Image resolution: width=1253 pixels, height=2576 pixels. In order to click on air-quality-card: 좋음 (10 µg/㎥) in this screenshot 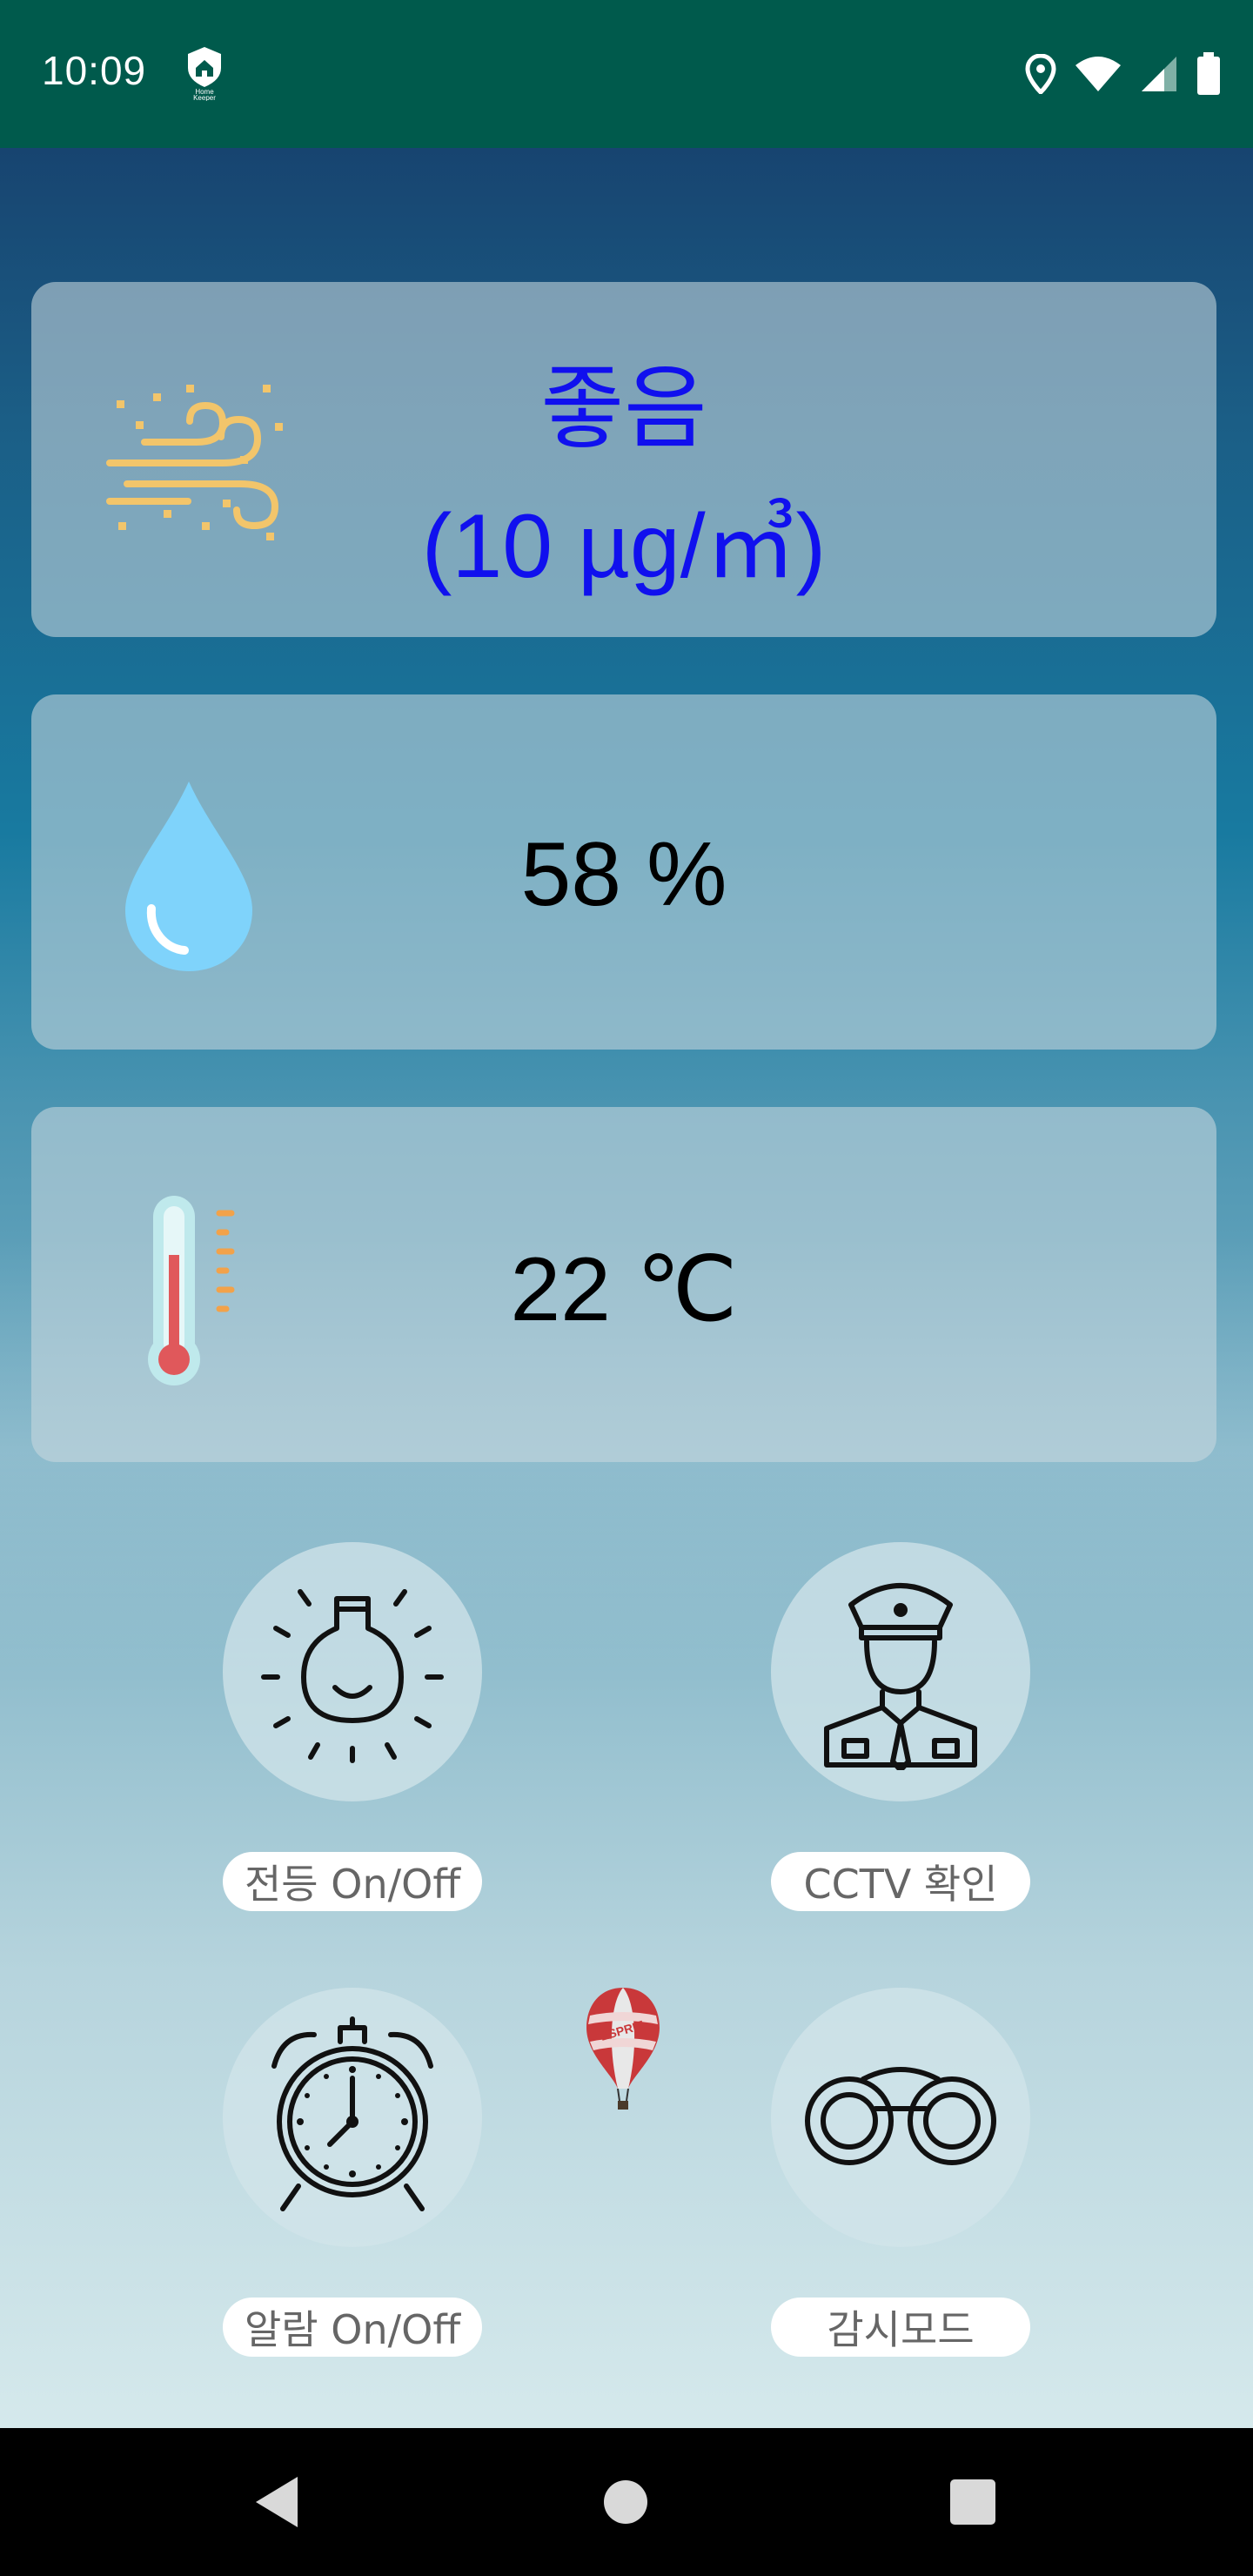, I will do `click(623, 459)`.